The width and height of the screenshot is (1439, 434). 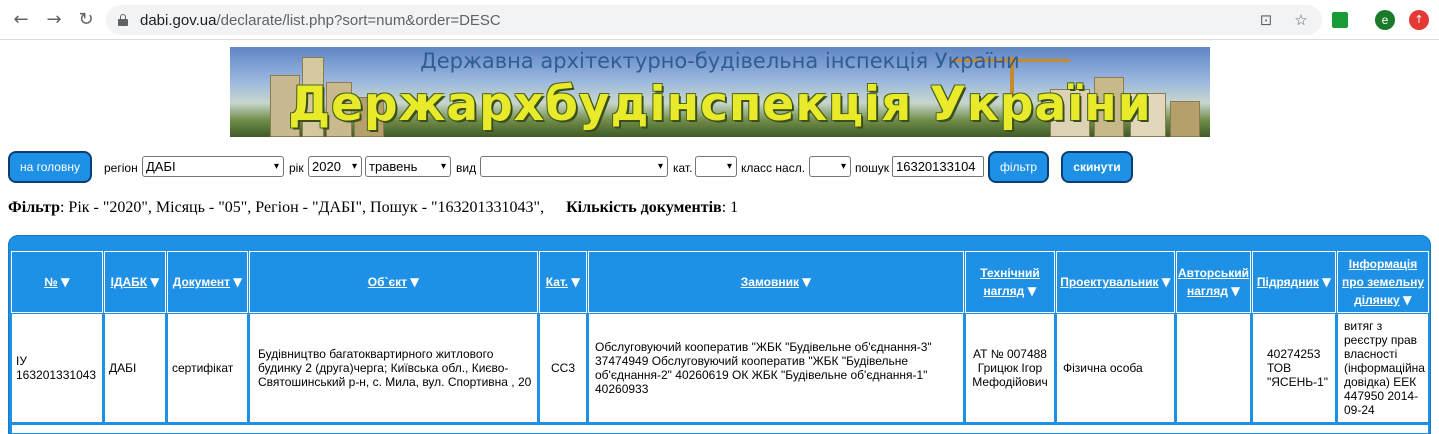 What do you see at coordinates (21, 20) in the screenshot?
I see `back-icon: ←` at bounding box center [21, 20].